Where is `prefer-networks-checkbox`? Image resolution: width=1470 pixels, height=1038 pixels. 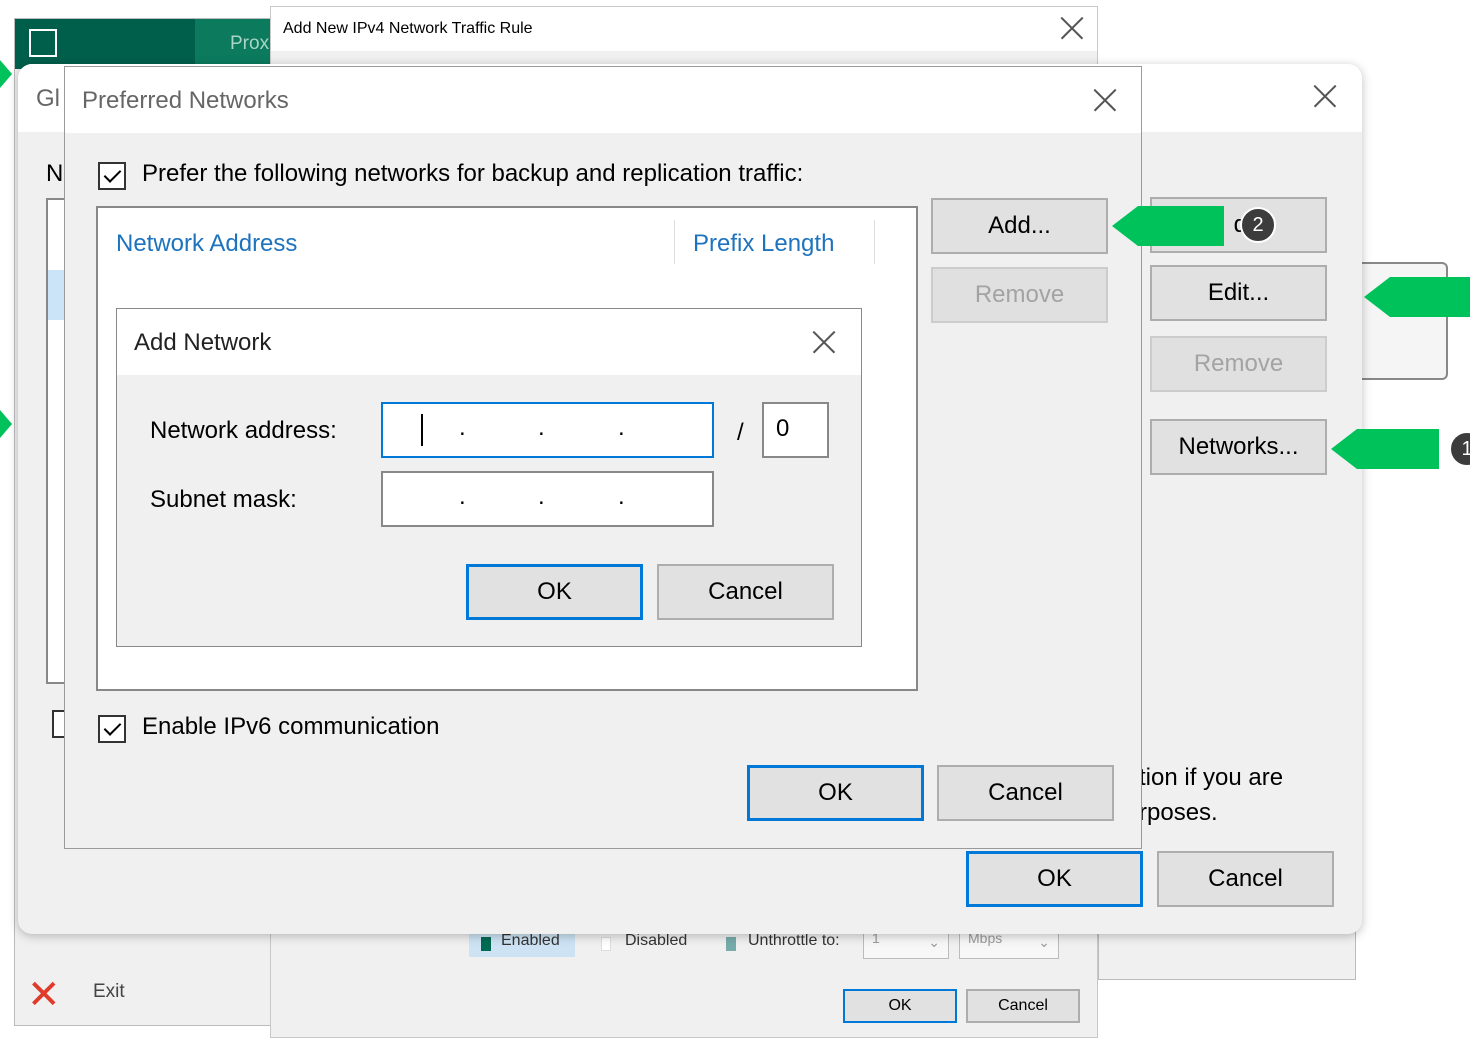 prefer-networks-checkbox is located at coordinates (112, 176).